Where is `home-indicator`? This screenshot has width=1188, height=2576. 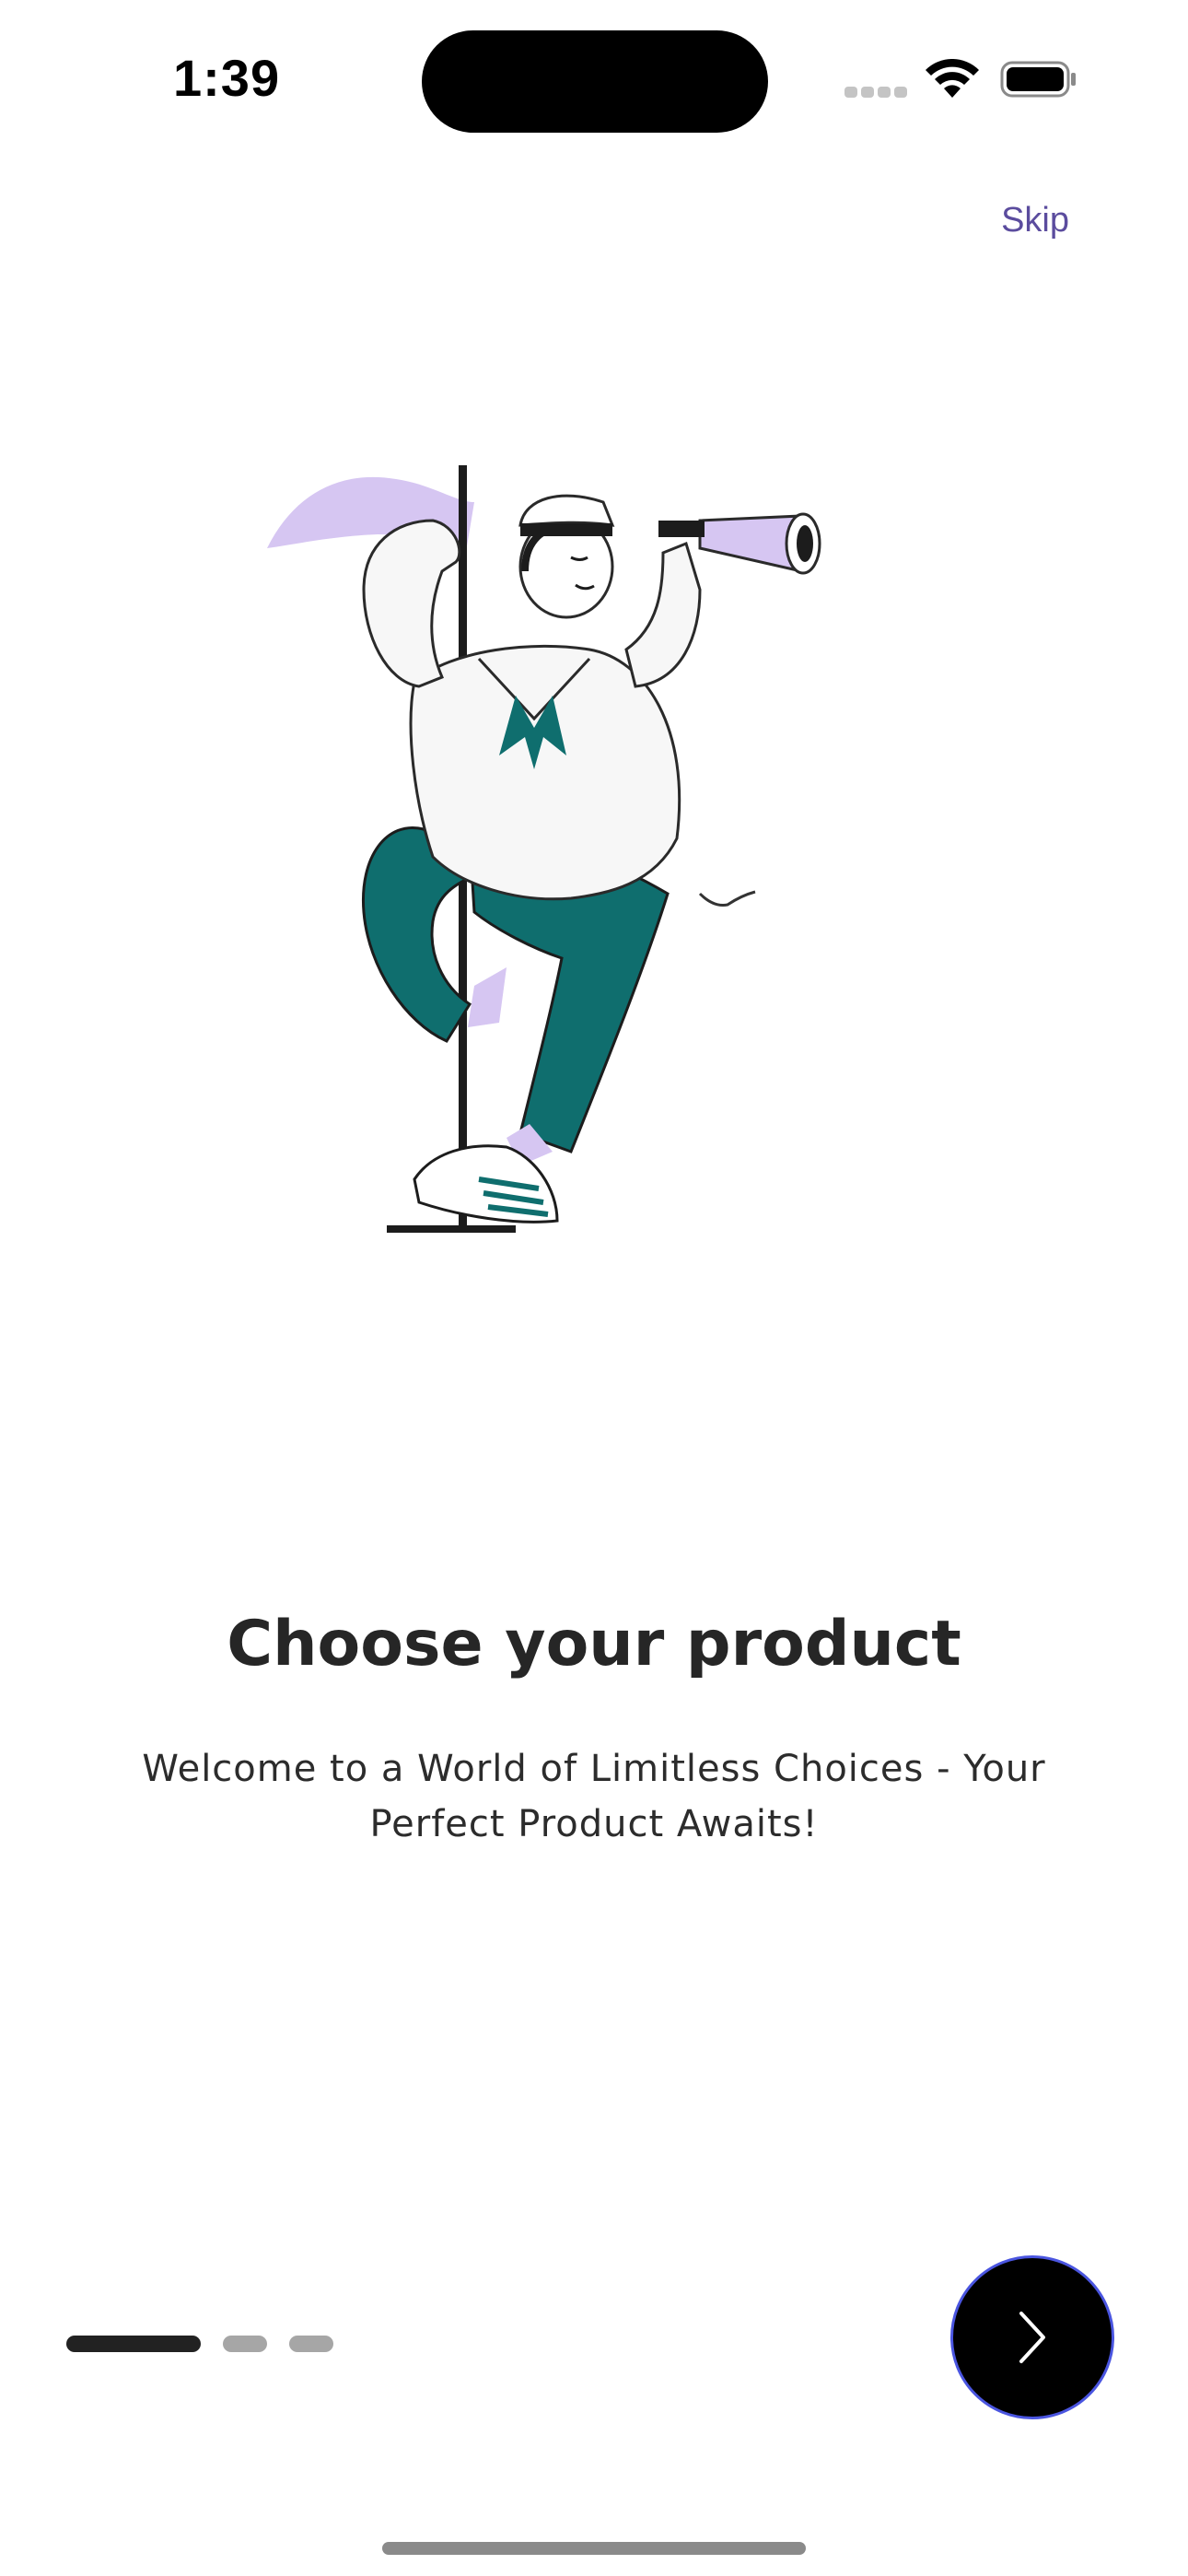 home-indicator is located at coordinates (594, 2548).